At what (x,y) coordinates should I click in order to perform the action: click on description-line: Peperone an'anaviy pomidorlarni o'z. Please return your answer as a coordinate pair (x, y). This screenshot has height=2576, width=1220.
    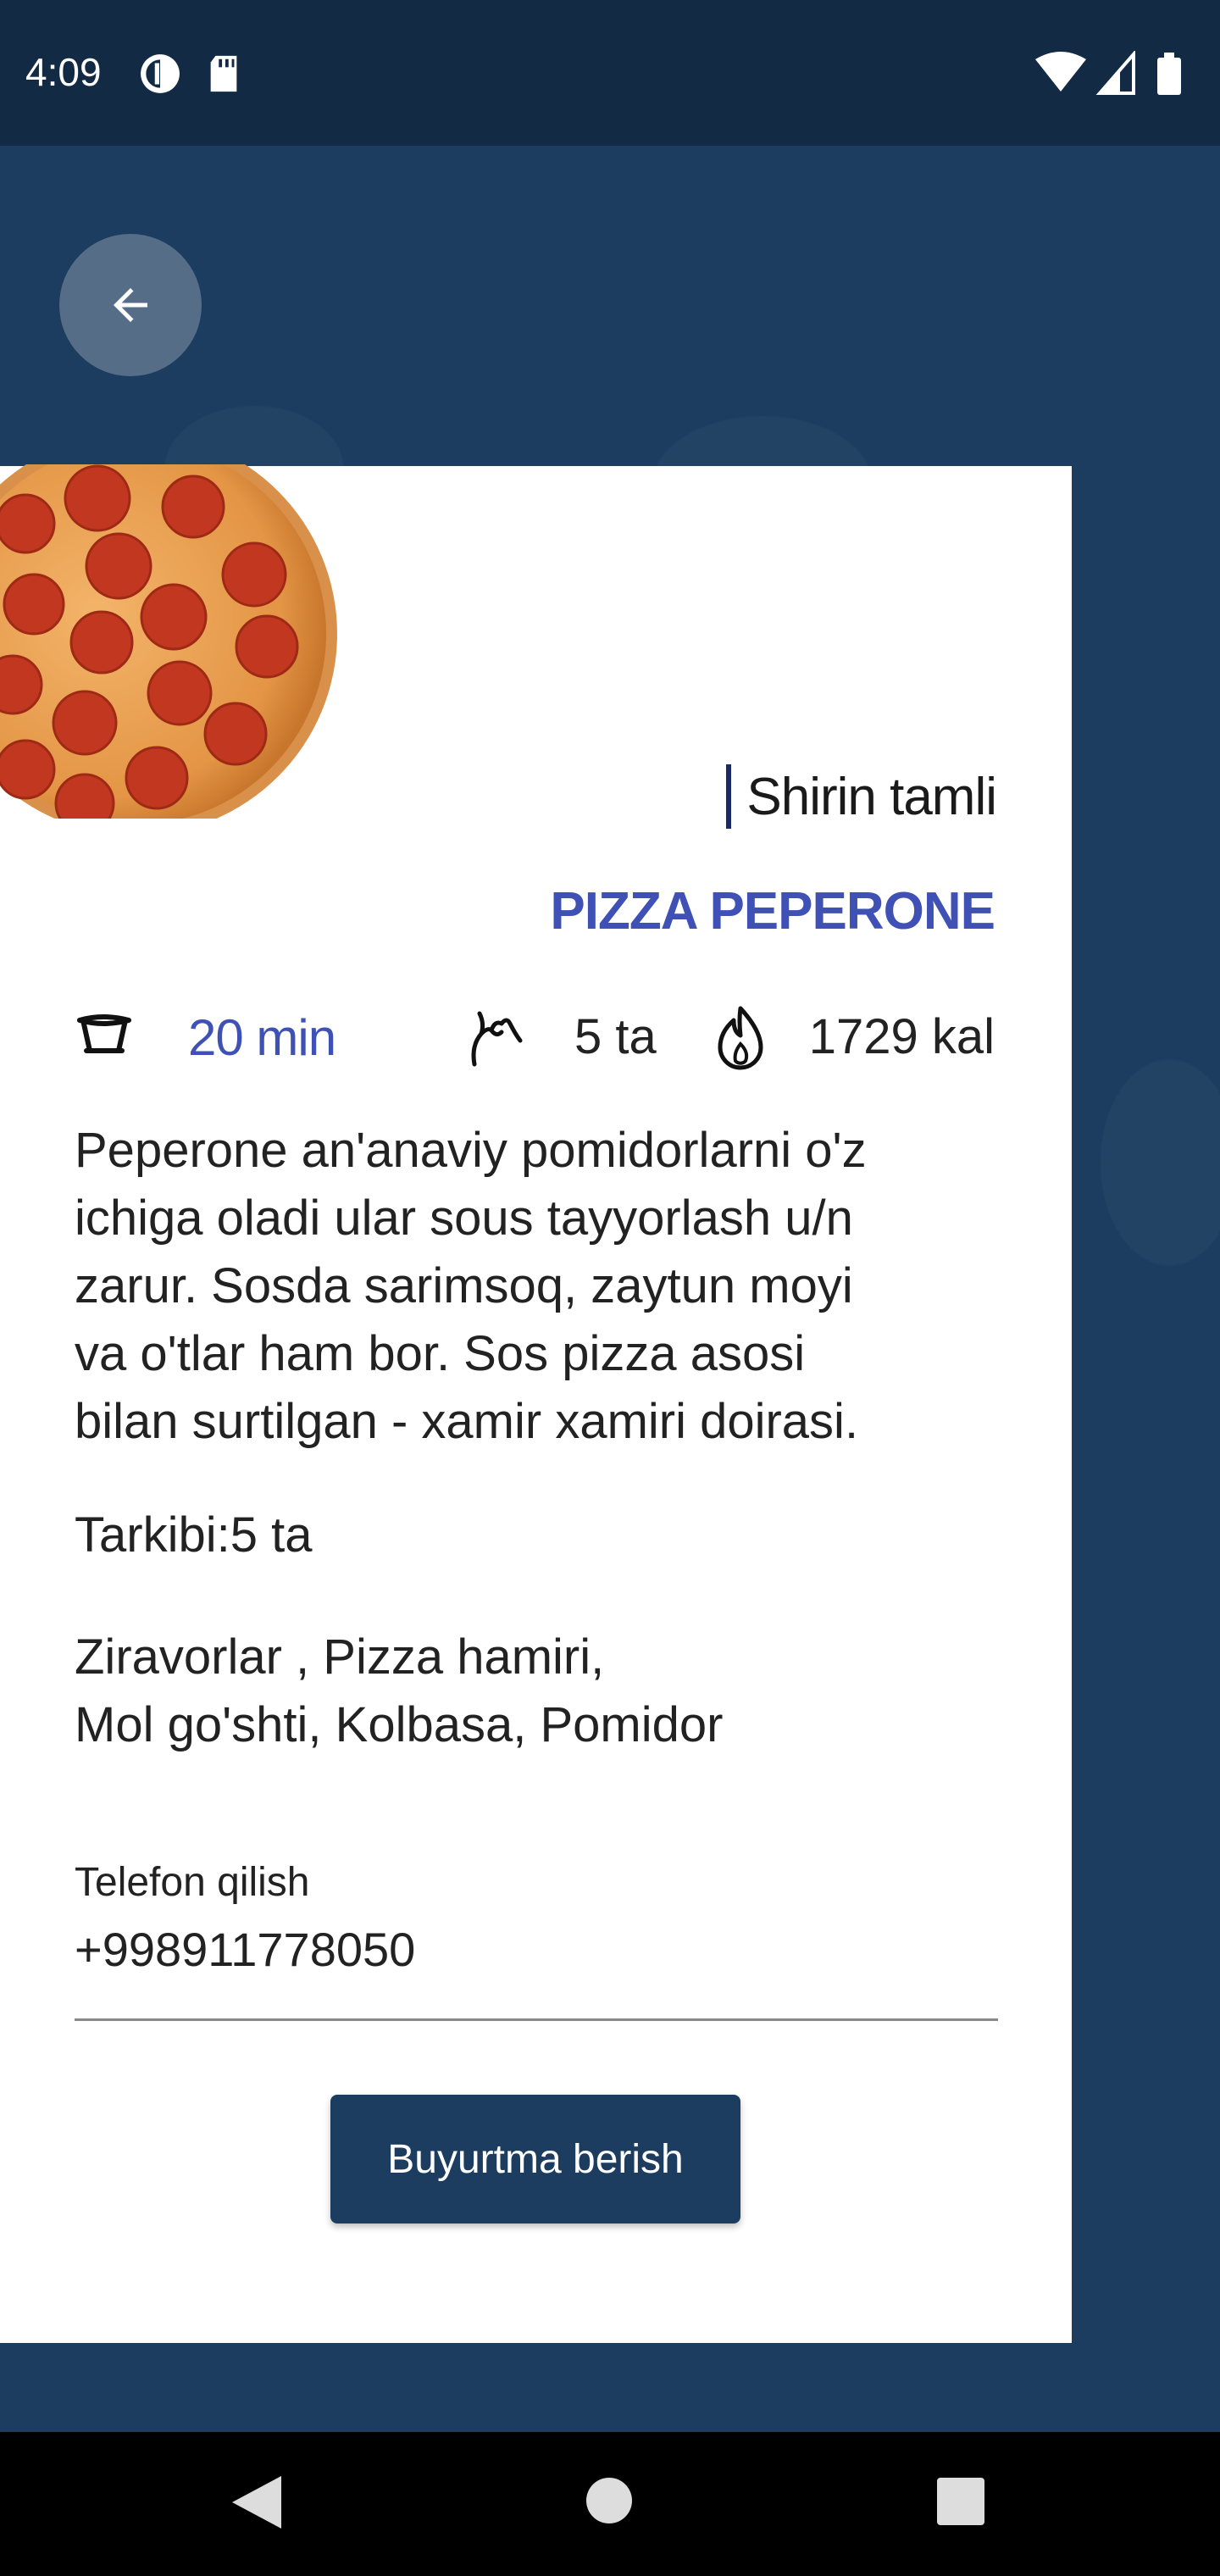
    Looking at the image, I should click on (471, 1150).